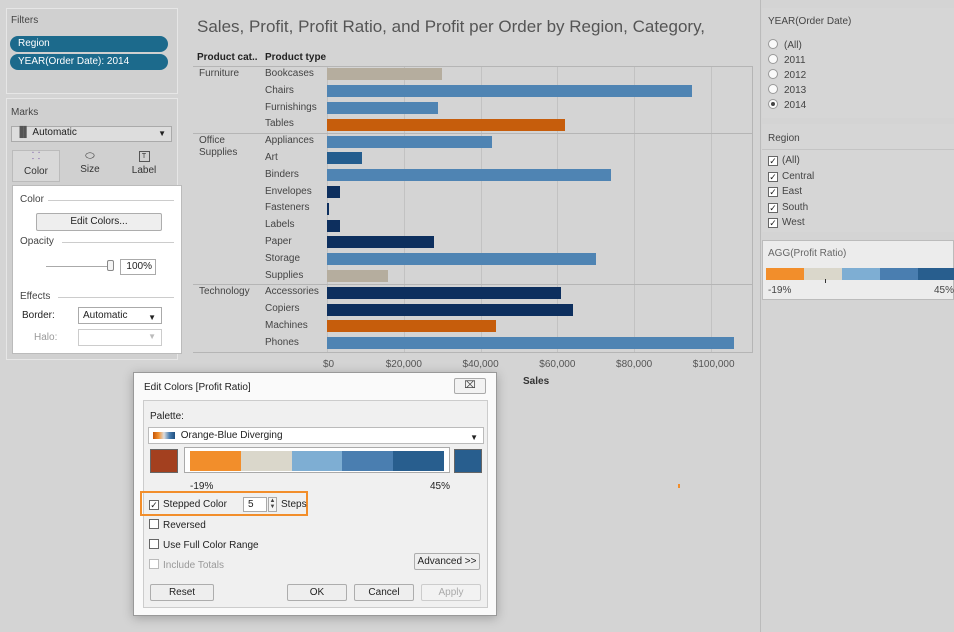 Image resolution: width=954 pixels, height=632 pixels. Describe the element at coordinates (296, 57) in the screenshot. I see `col-header-type: Product type` at that location.